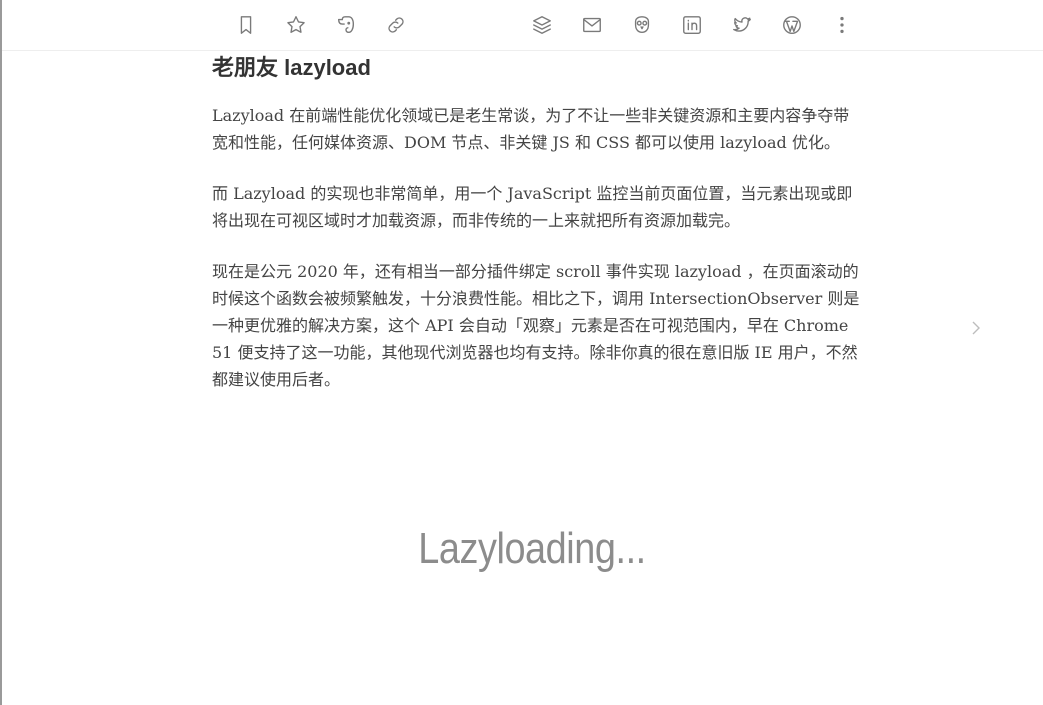 The image size is (1043, 705). I want to click on linkedin-button, so click(692, 25).